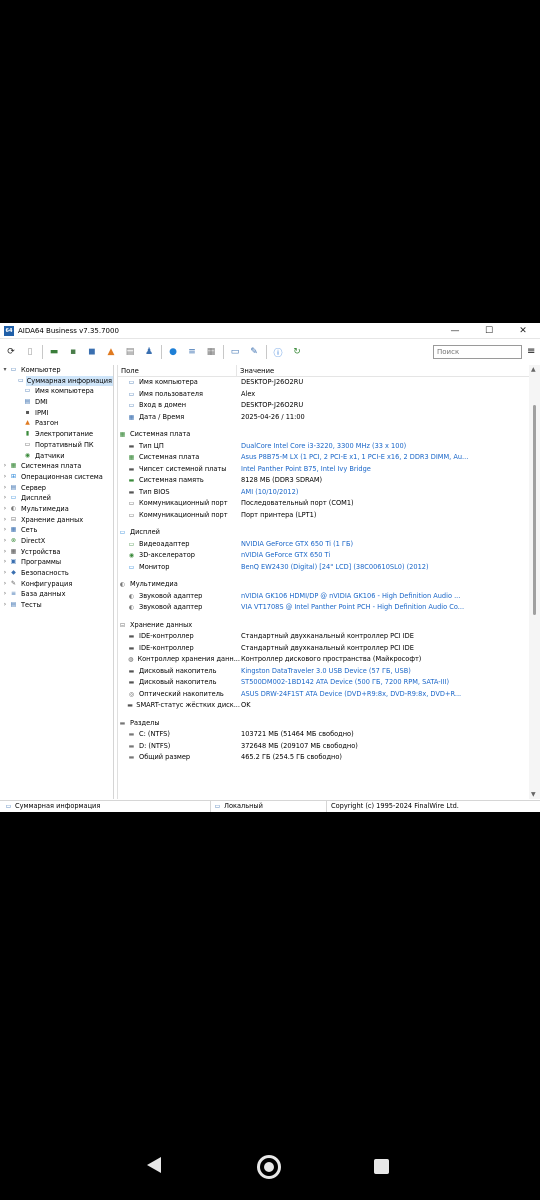 The image size is (540, 1200). Describe the element at coordinates (56, 530) in the screenshot. I see `tree-item: › ▦ Сеть` at that location.